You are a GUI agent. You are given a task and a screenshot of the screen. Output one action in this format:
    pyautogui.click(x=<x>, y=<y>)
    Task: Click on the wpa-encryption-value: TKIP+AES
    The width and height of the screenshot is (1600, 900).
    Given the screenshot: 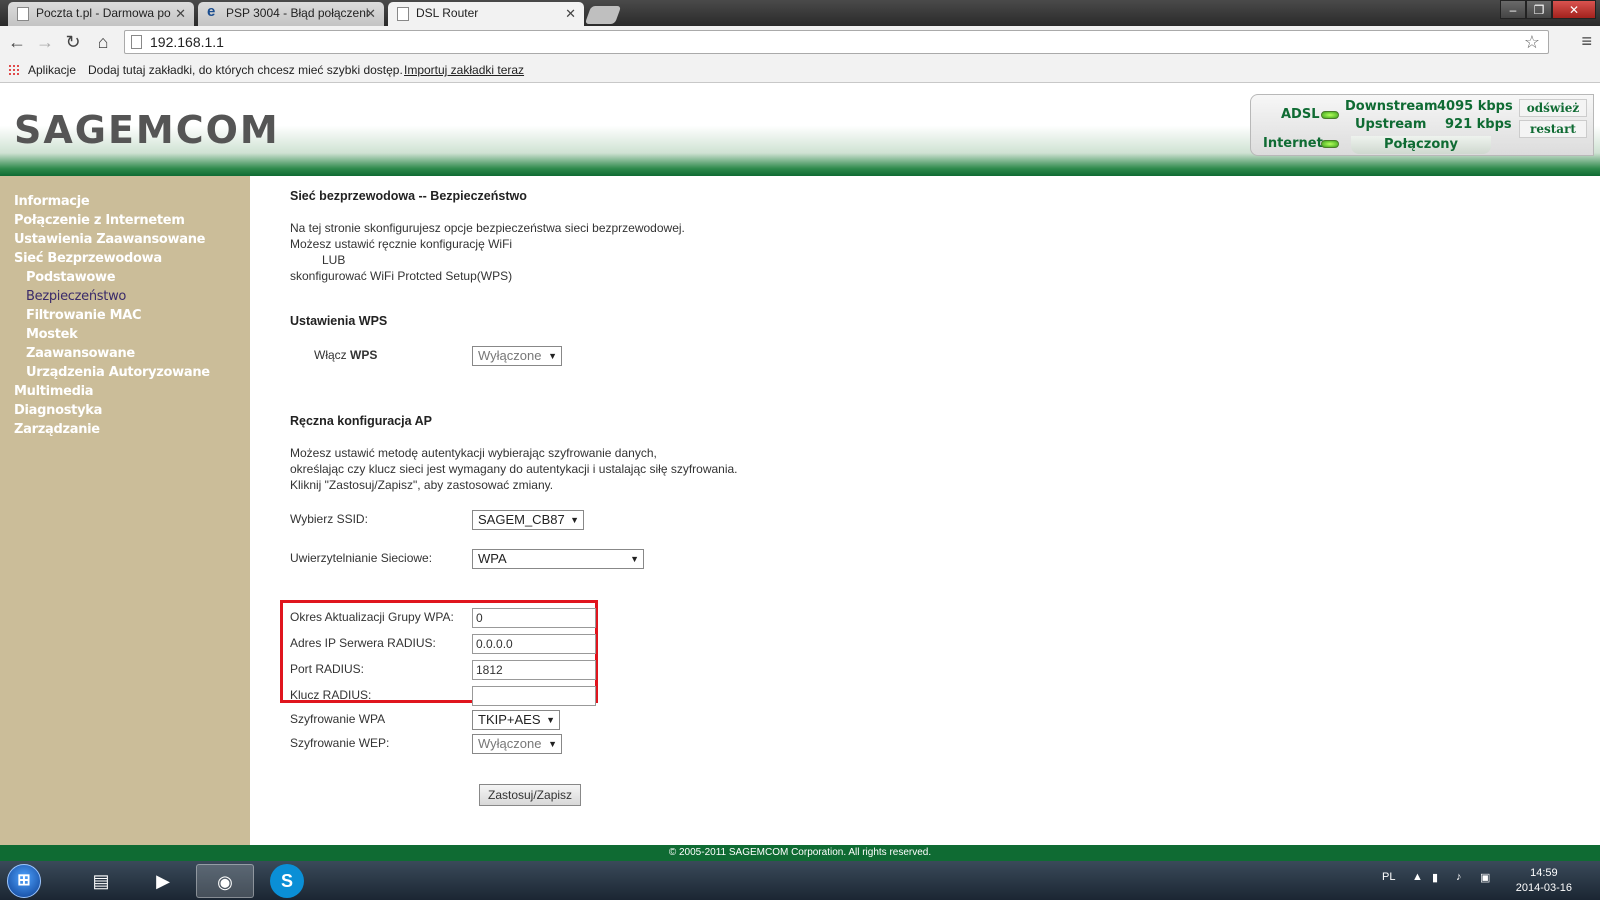 What is the action you would take?
    pyautogui.click(x=509, y=719)
    